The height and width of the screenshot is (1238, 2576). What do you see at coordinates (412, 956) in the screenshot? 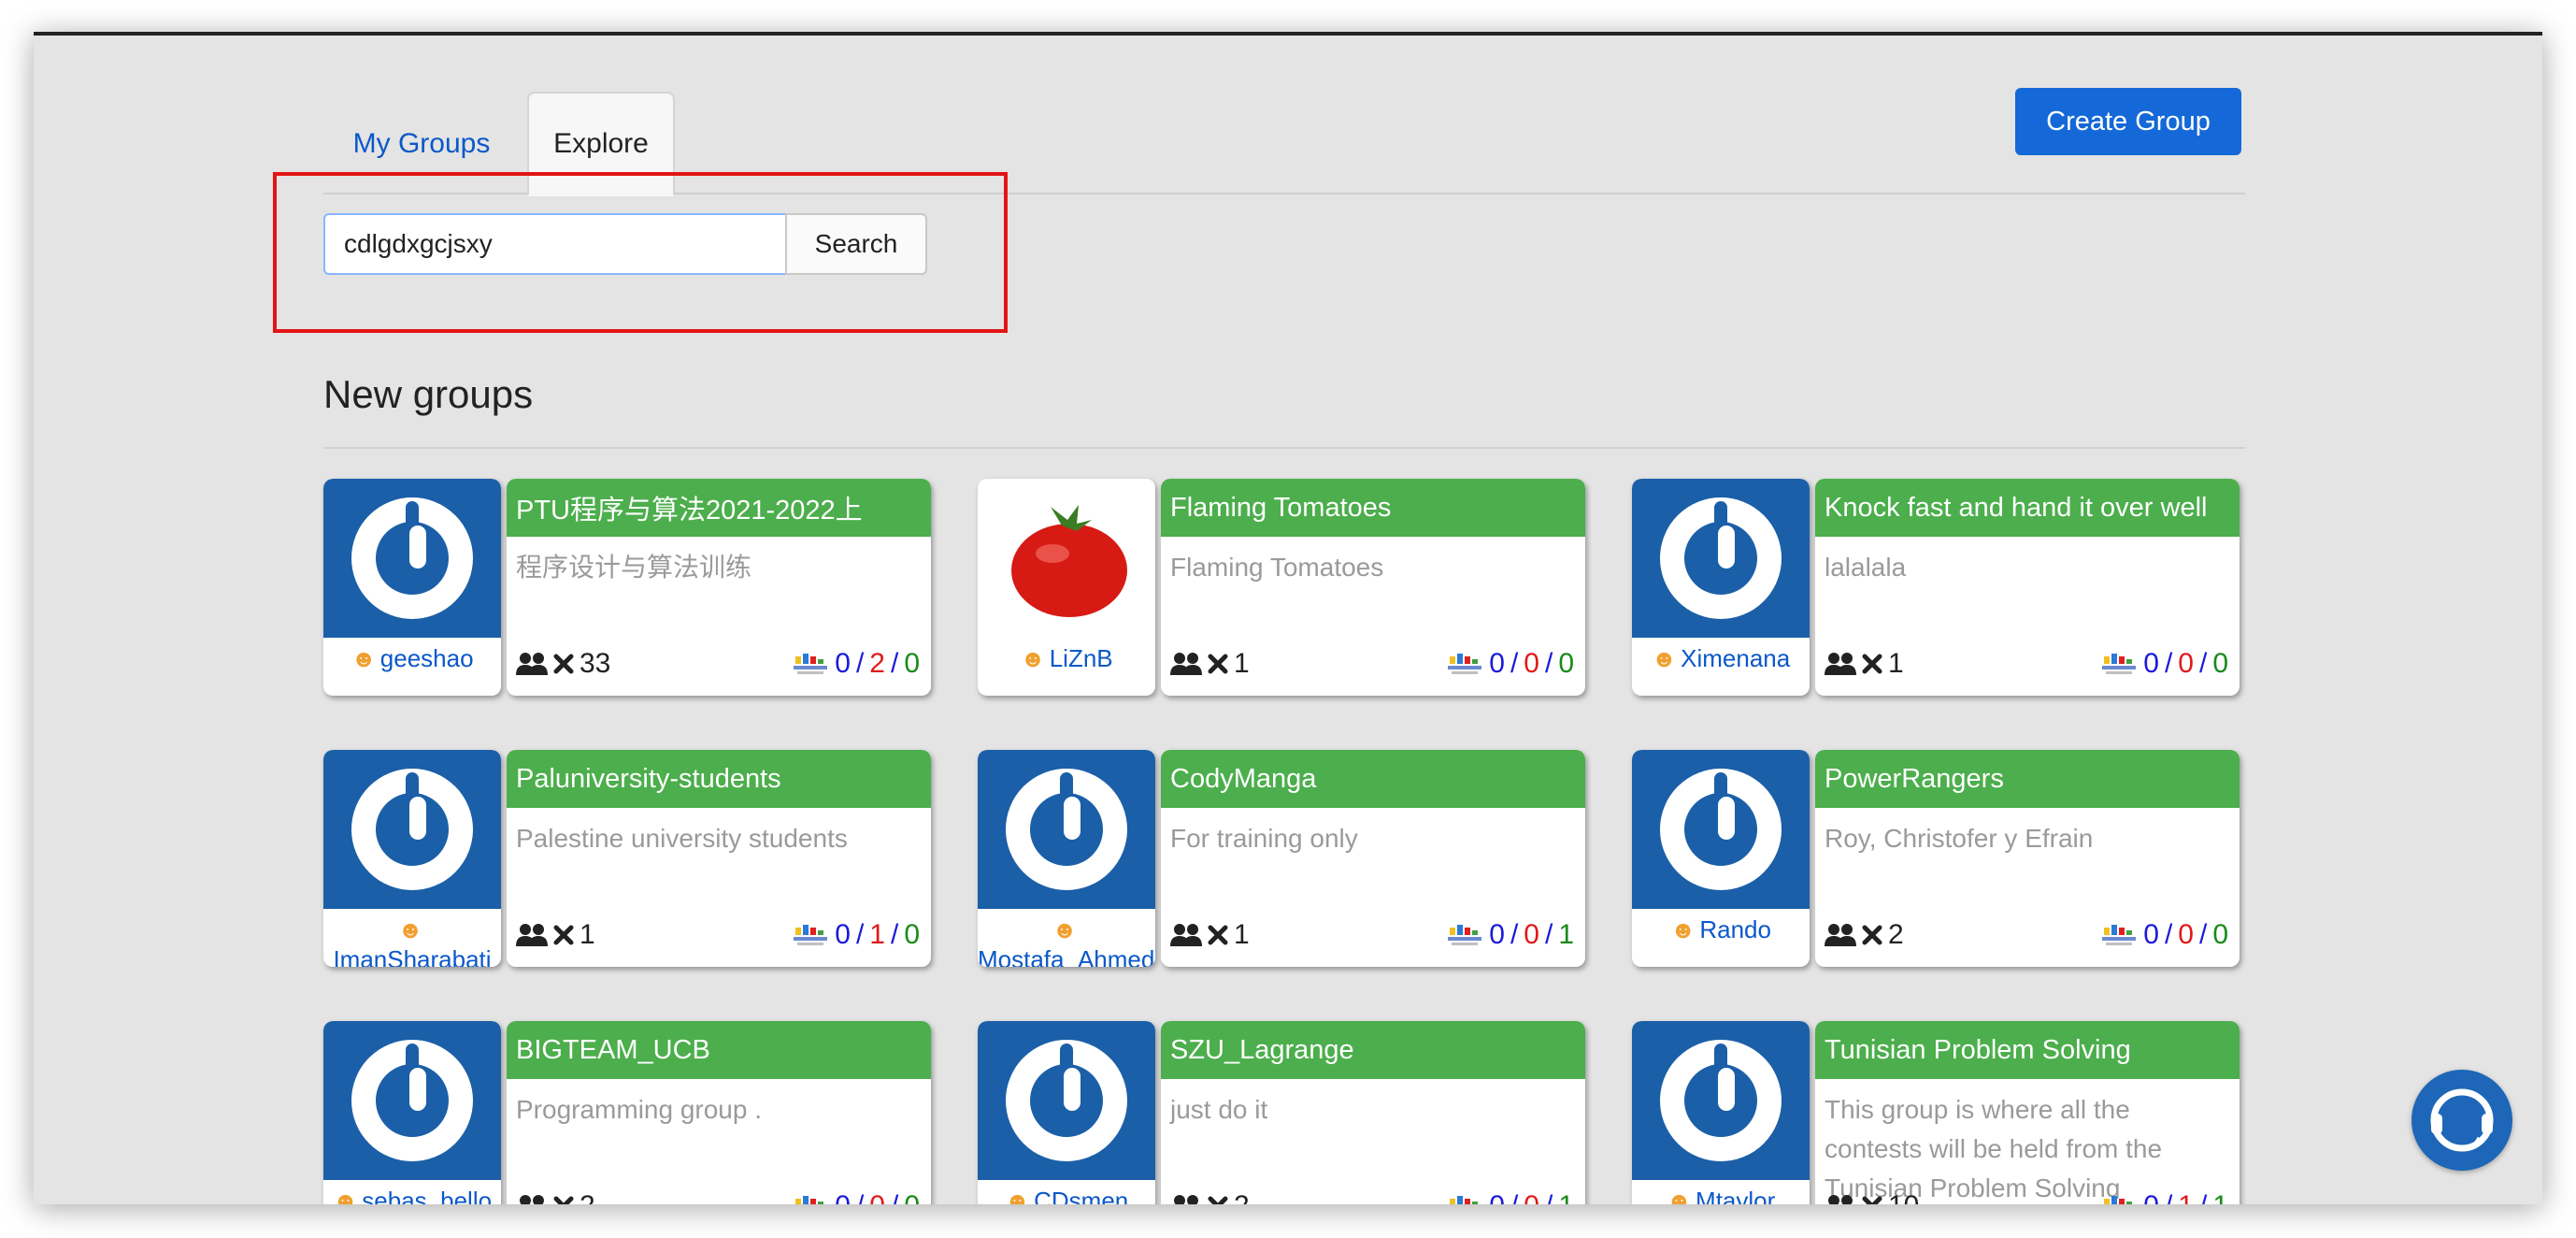
I see `owner-name: ImanSharabati` at bounding box center [412, 956].